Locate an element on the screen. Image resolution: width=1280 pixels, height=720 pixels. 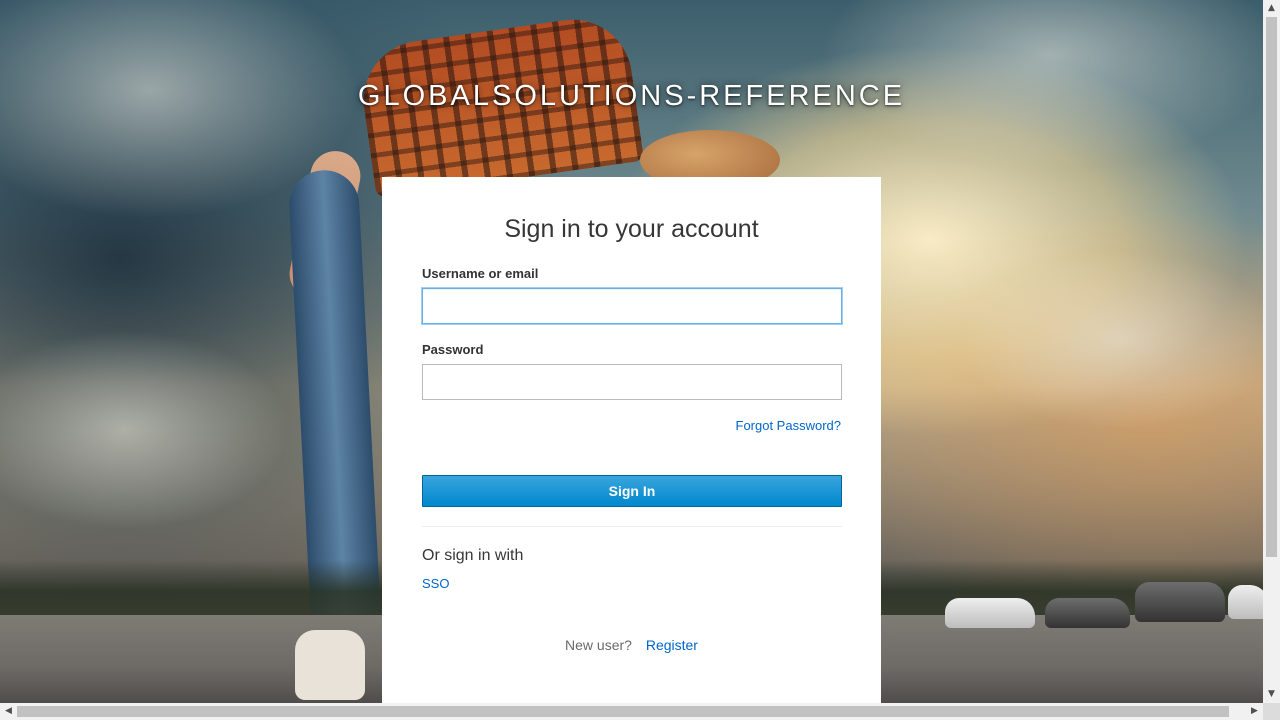
sso-provider-link: SSO is located at coordinates (435, 583).